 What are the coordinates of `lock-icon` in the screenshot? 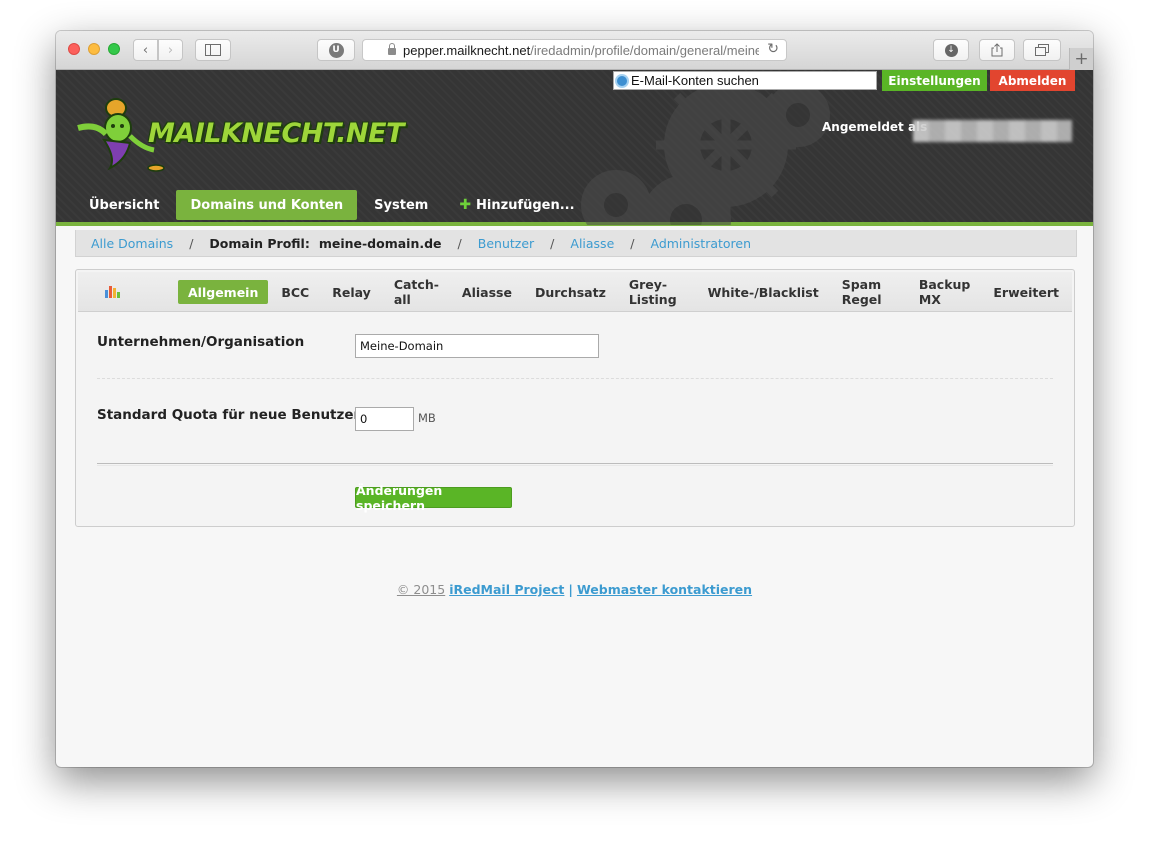 It's located at (392, 49).